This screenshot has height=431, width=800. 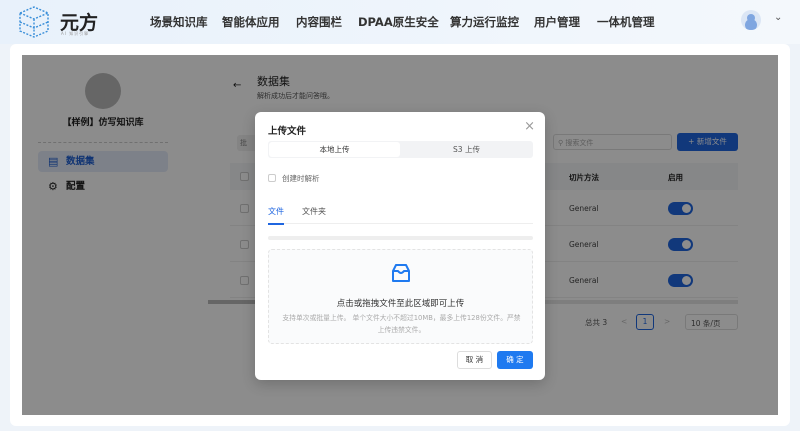 I want to click on tab-folder: 文件夹, so click(x=314, y=211).